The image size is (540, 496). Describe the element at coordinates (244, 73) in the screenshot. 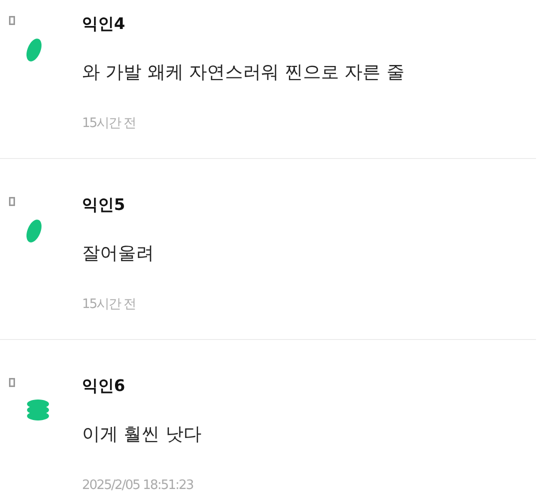

I see `comment-text: 와 가발 왜케 자연스러워 찐으로 자른 줄` at that location.